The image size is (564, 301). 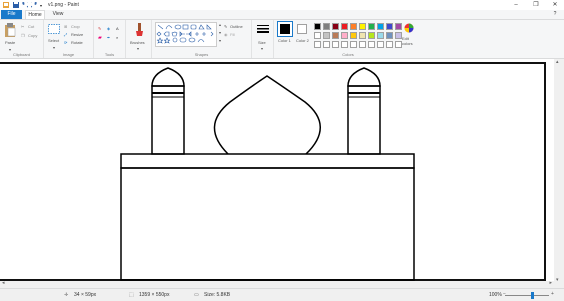 I want to click on color2-label: Color 2, so click(x=302, y=40).